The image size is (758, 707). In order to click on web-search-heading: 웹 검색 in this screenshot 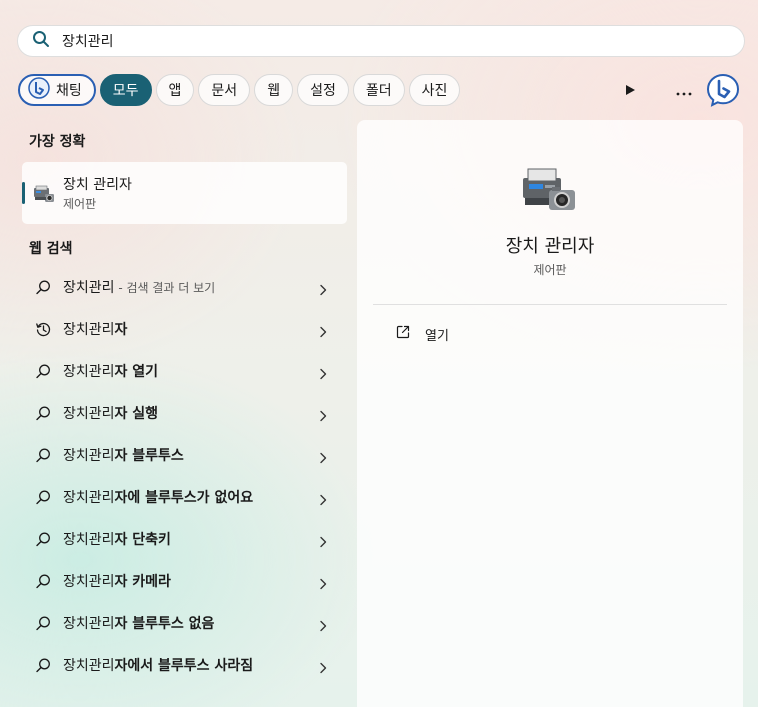, I will do `click(51, 249)`.